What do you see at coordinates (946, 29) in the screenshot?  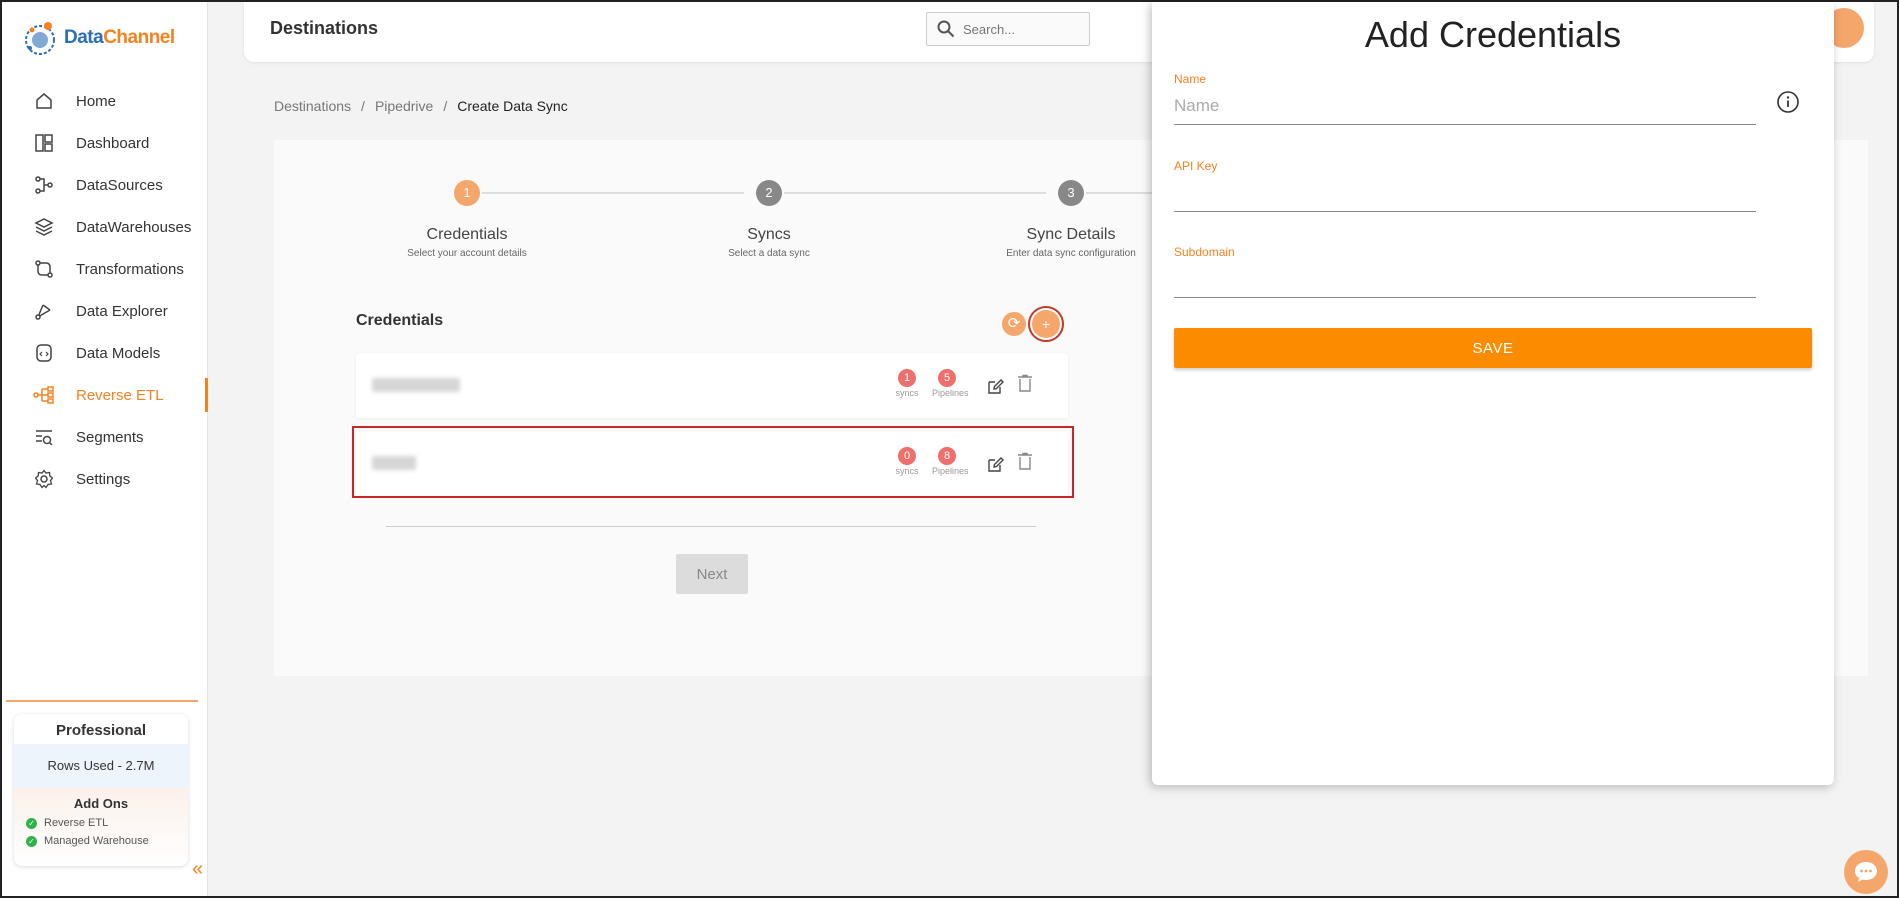 I see `search-icon` at bounding box center [946, 29].